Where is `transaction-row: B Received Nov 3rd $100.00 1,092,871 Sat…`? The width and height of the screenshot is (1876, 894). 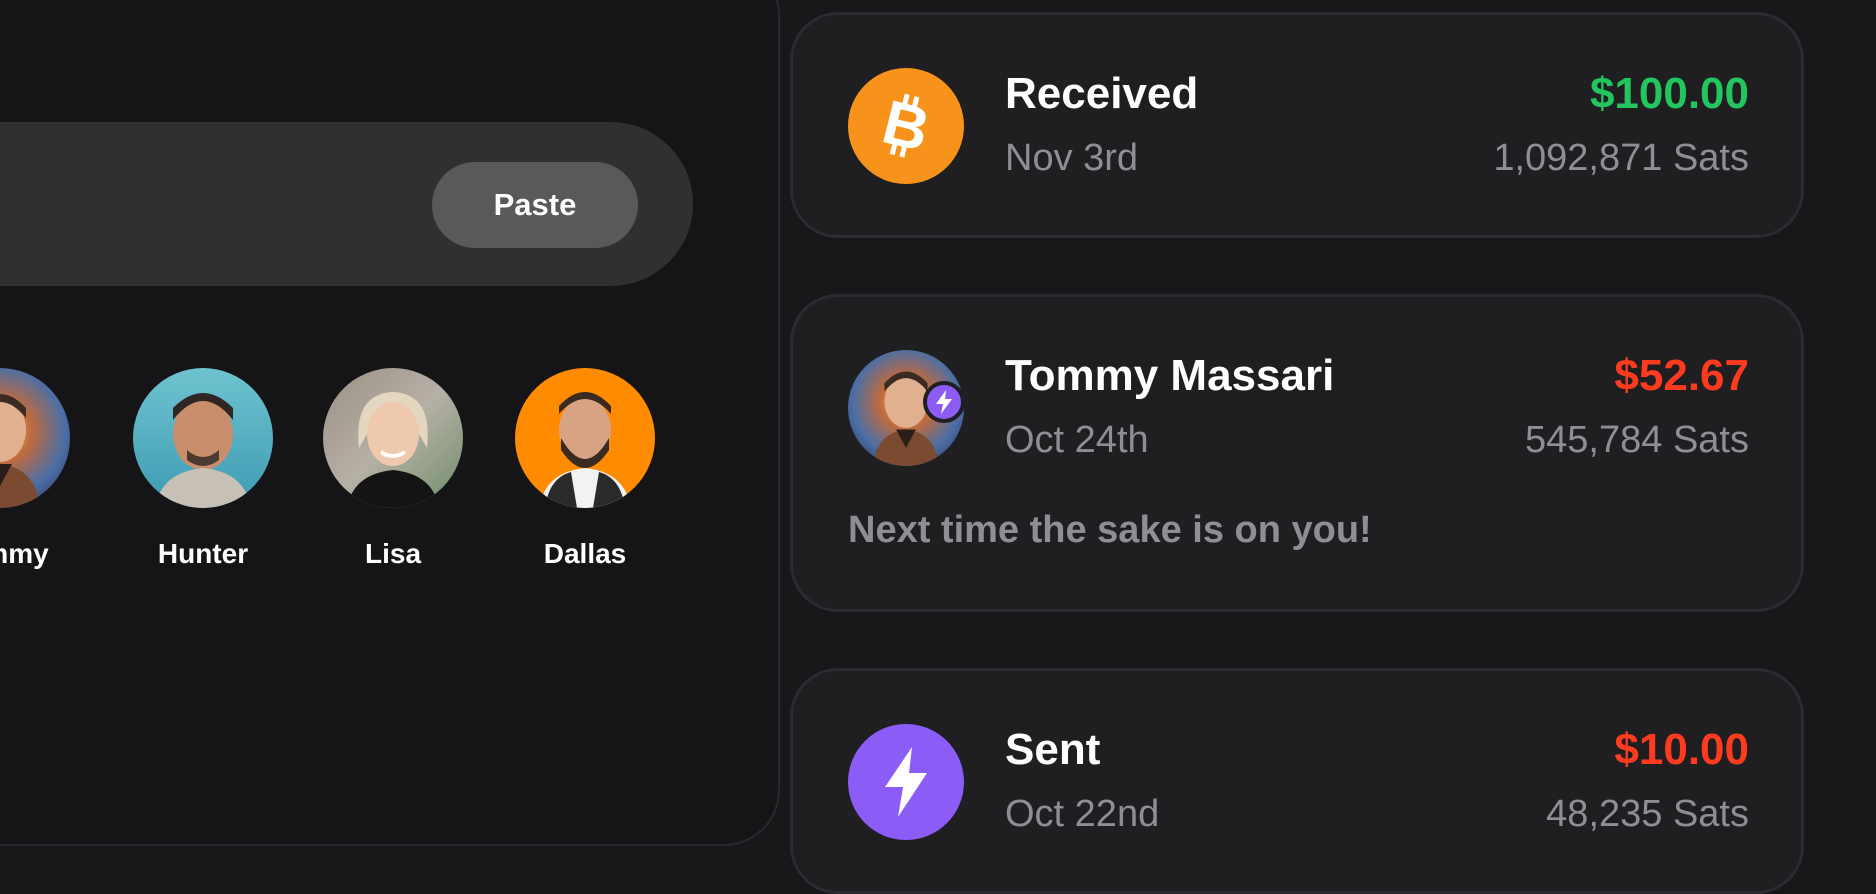
transaction-row: B Received Nov 3rd $100.00 1,092,871 Sat… is located at coordinates (1297, 125).